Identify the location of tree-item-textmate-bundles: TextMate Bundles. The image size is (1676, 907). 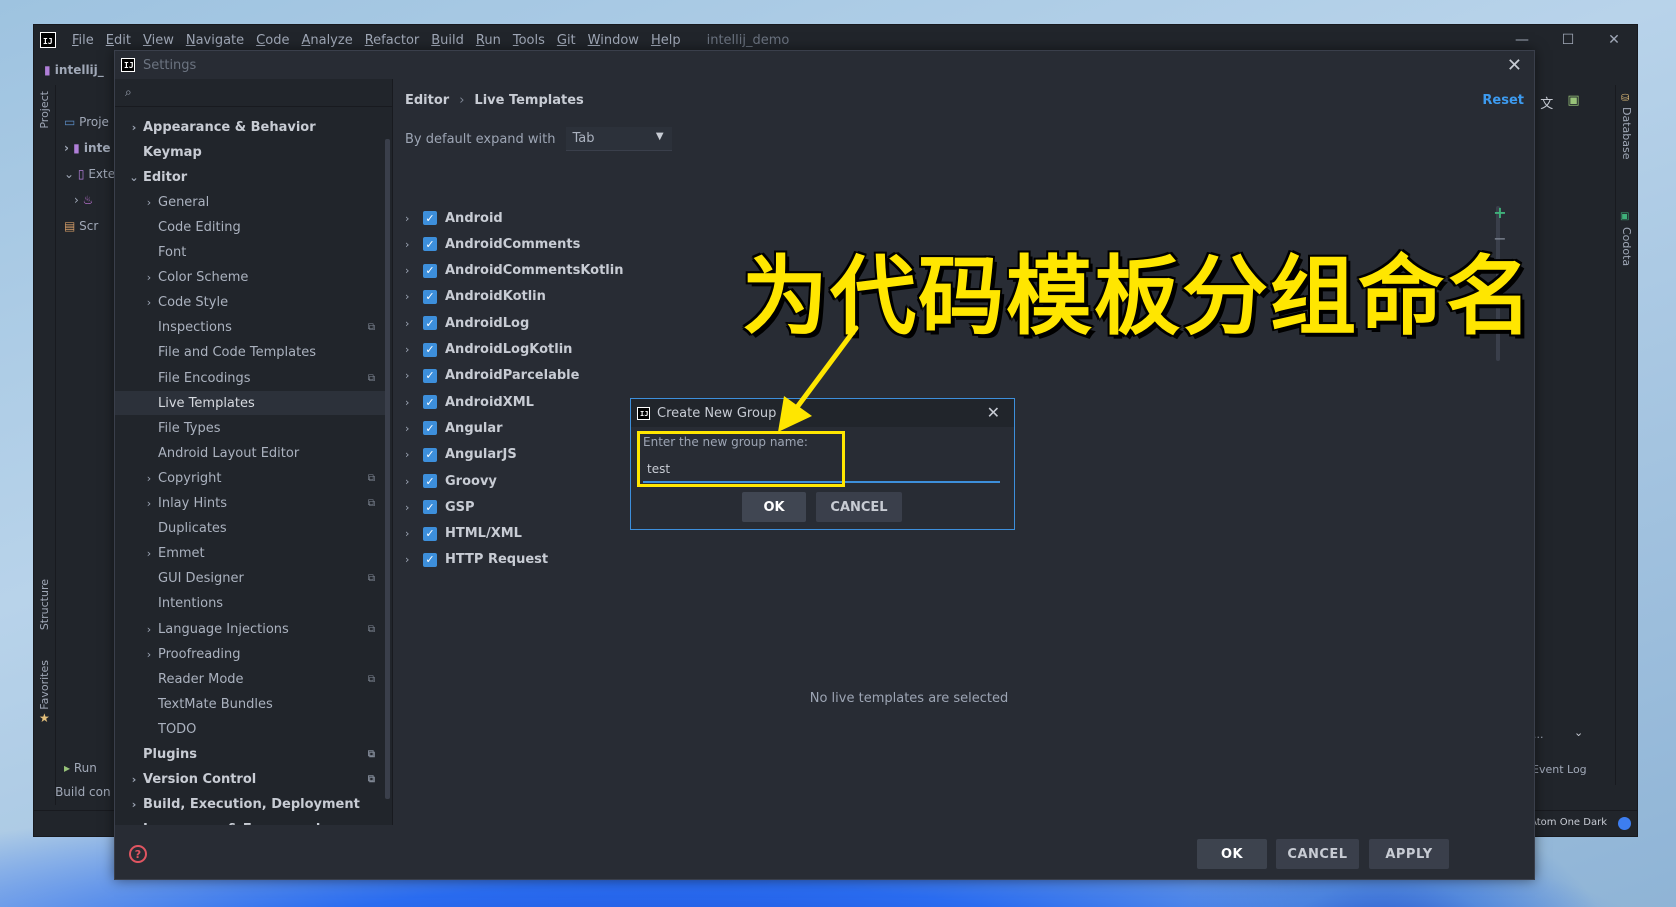
(250, 704).